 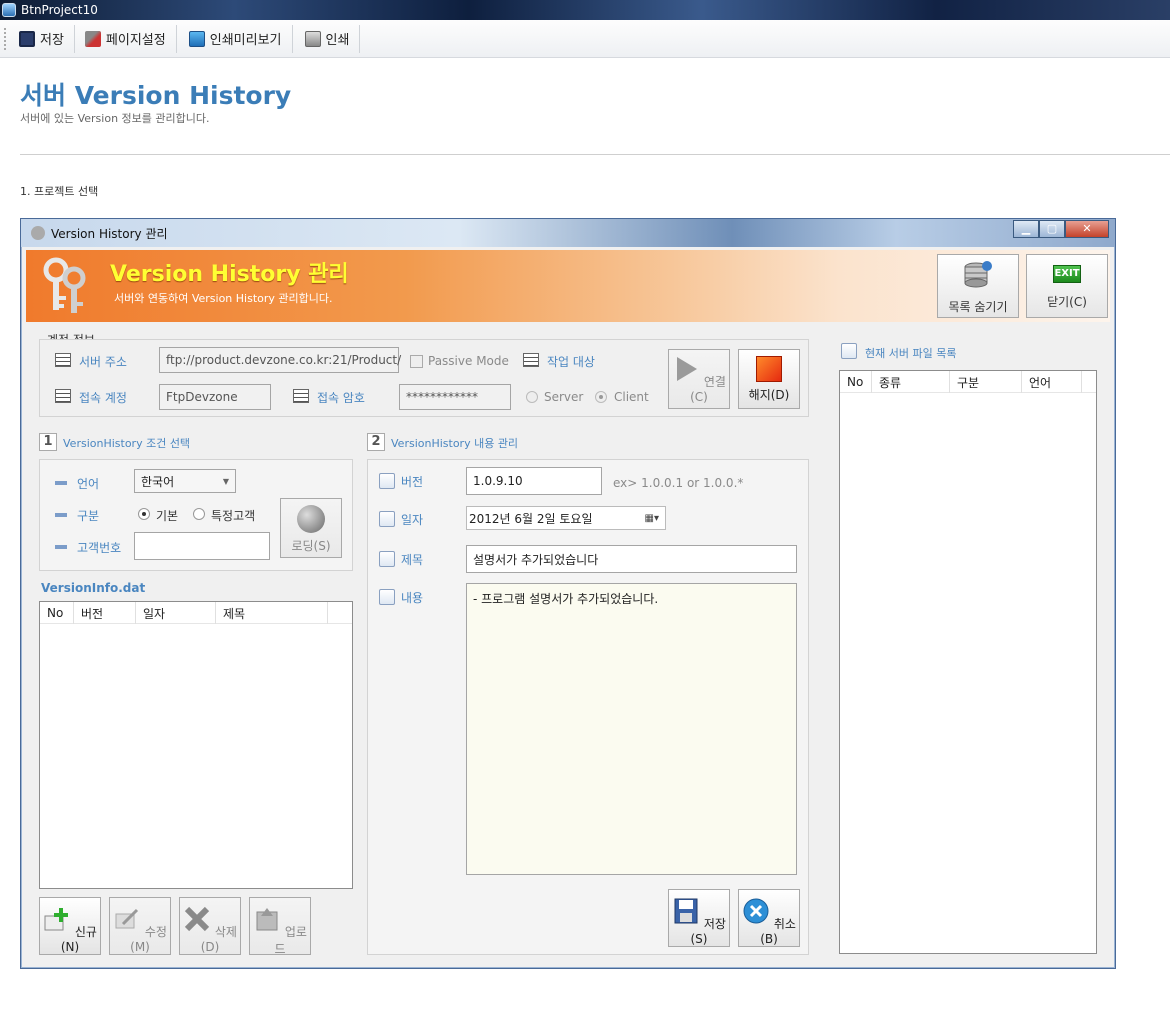 I want to click on body-doc-icon, so click(x=387, y=597).